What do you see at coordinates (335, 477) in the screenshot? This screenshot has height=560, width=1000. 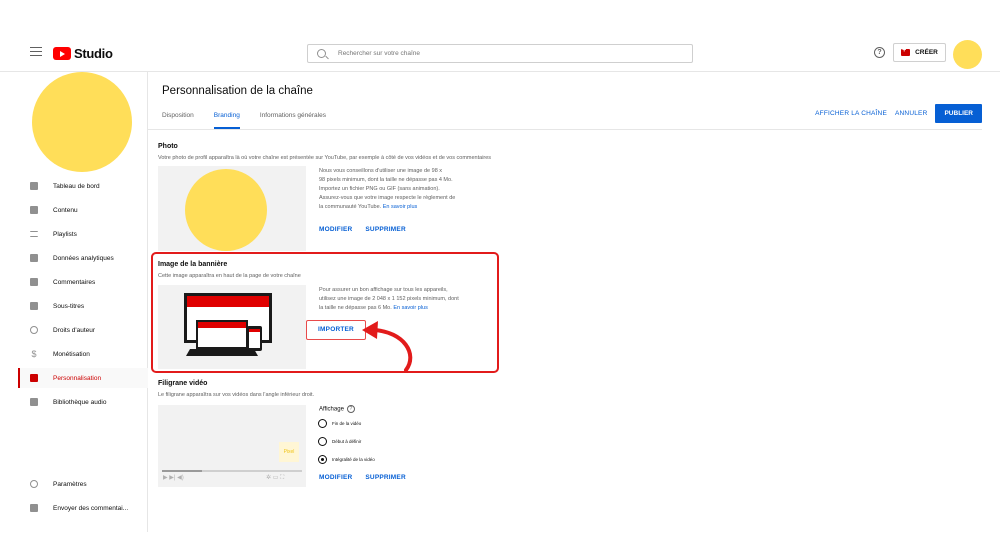 I see `watermark-modify-button: MODIFIER` at bounding box center [335, 477].